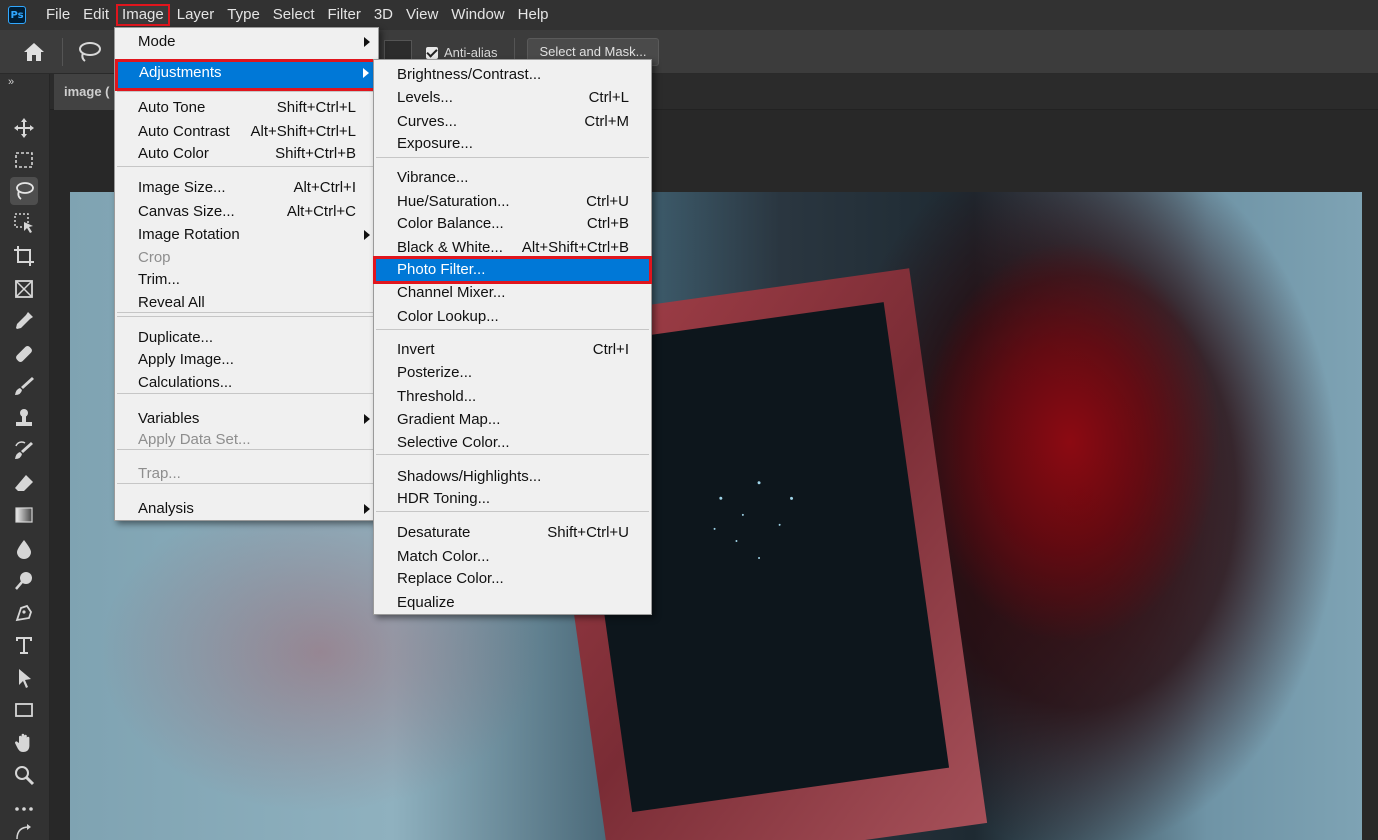 Image resolution: width=1378 pixels, height=840 pixels. Describe the element at coordinates (512, 248) in the screenshot. I see `menu-item-black-white: Black & White... Alt+Shift+Ctrl+B` at that location.